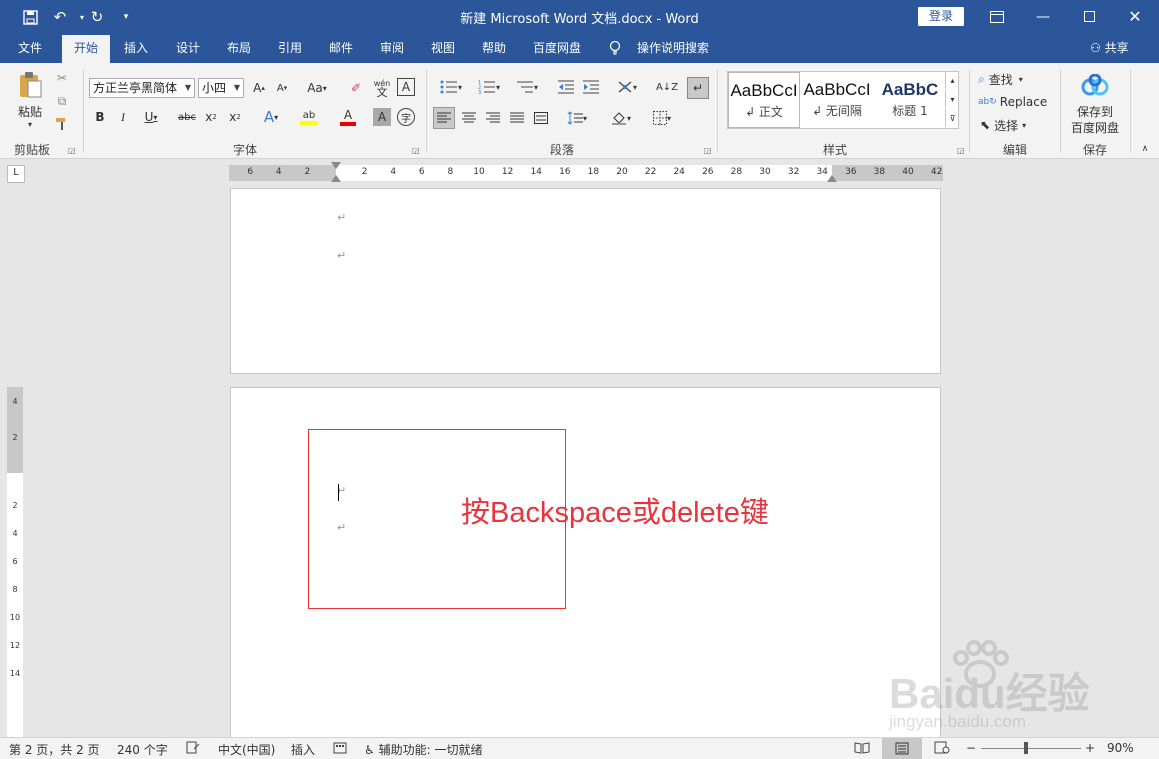 The height and width of the screenshot is (759, 1159). What do you see at coordinates (15, 562) in the screenshot?
I see `vertical-ruler: 4 2 2 4 6 8 10 12 14` at bounding box center [15, 562].